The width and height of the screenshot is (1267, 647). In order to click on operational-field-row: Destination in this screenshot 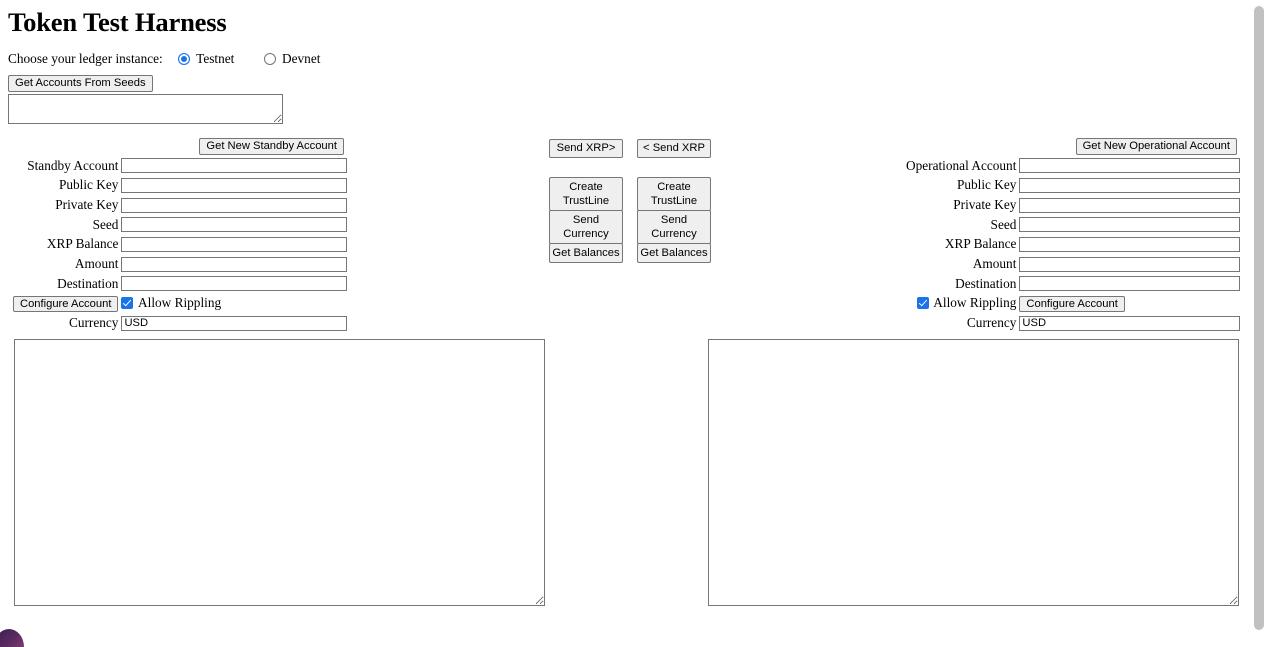, I will do `click(1073, 284)`.